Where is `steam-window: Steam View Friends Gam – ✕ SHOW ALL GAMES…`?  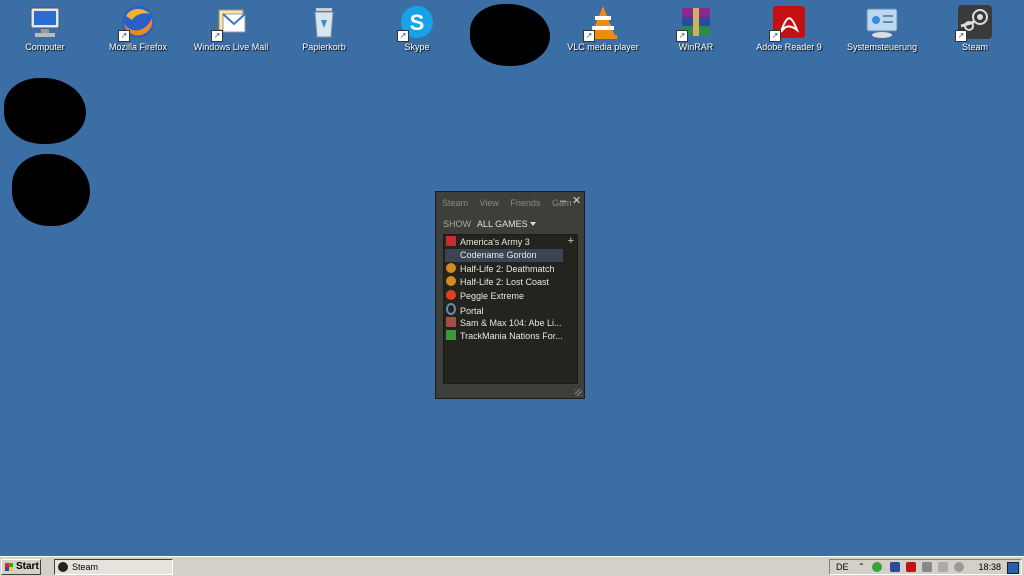 steam-window: Steam View Friends Gam – ✕ SHOW ALL GAMES… is located at coordinates (510, 295).